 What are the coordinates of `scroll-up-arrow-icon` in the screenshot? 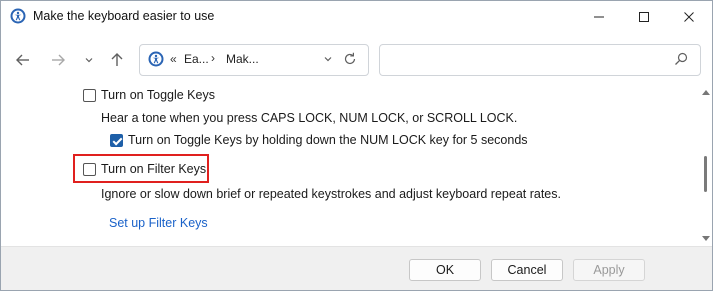 It's located at (706, 92).